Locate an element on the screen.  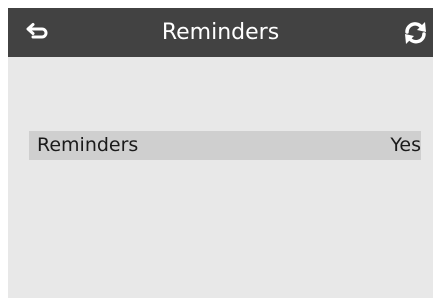
setting-row-reminders: Reminders Yes is located at coordinates (225, 145).